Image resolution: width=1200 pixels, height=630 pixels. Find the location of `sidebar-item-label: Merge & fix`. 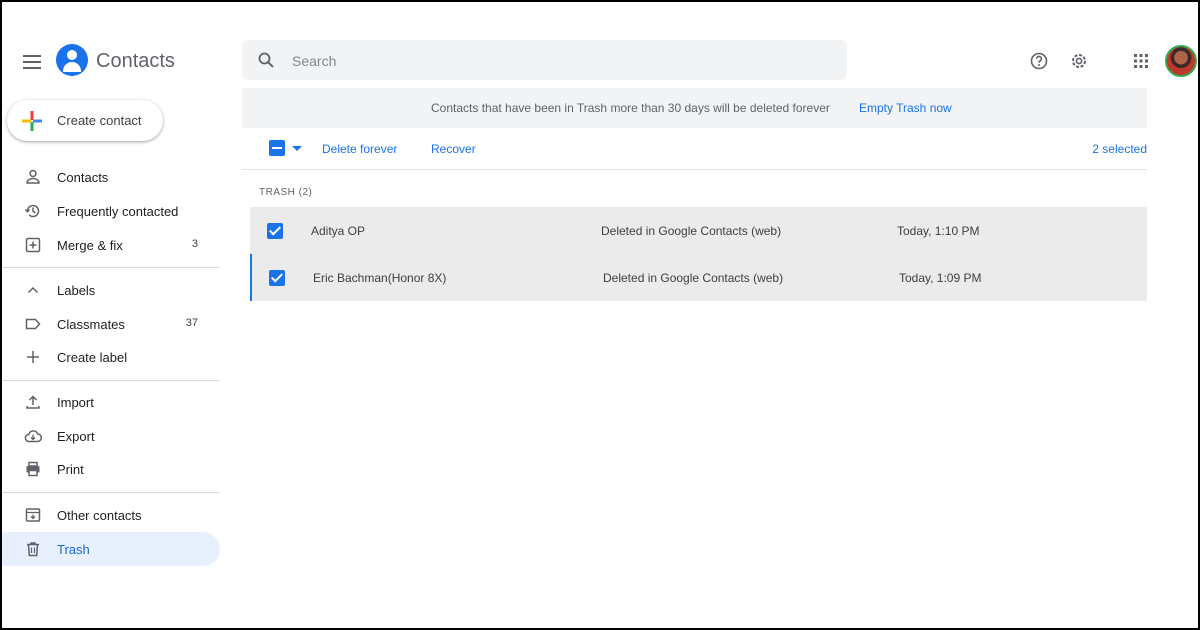

sidebar-item-label: Merge & fix is located at coordinates (90, 245).